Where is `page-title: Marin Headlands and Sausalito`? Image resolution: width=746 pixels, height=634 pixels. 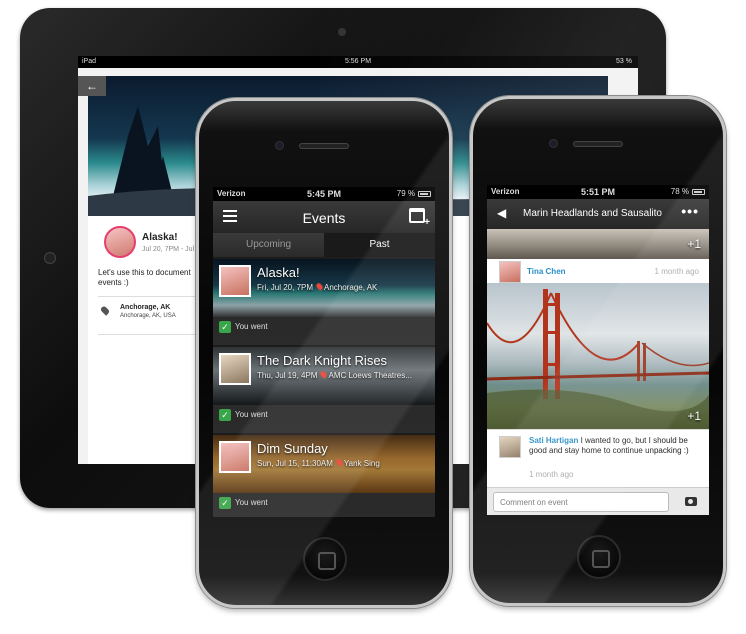
page-title: Marin Headlands and Sausalito is located at coordinates (592, 213).